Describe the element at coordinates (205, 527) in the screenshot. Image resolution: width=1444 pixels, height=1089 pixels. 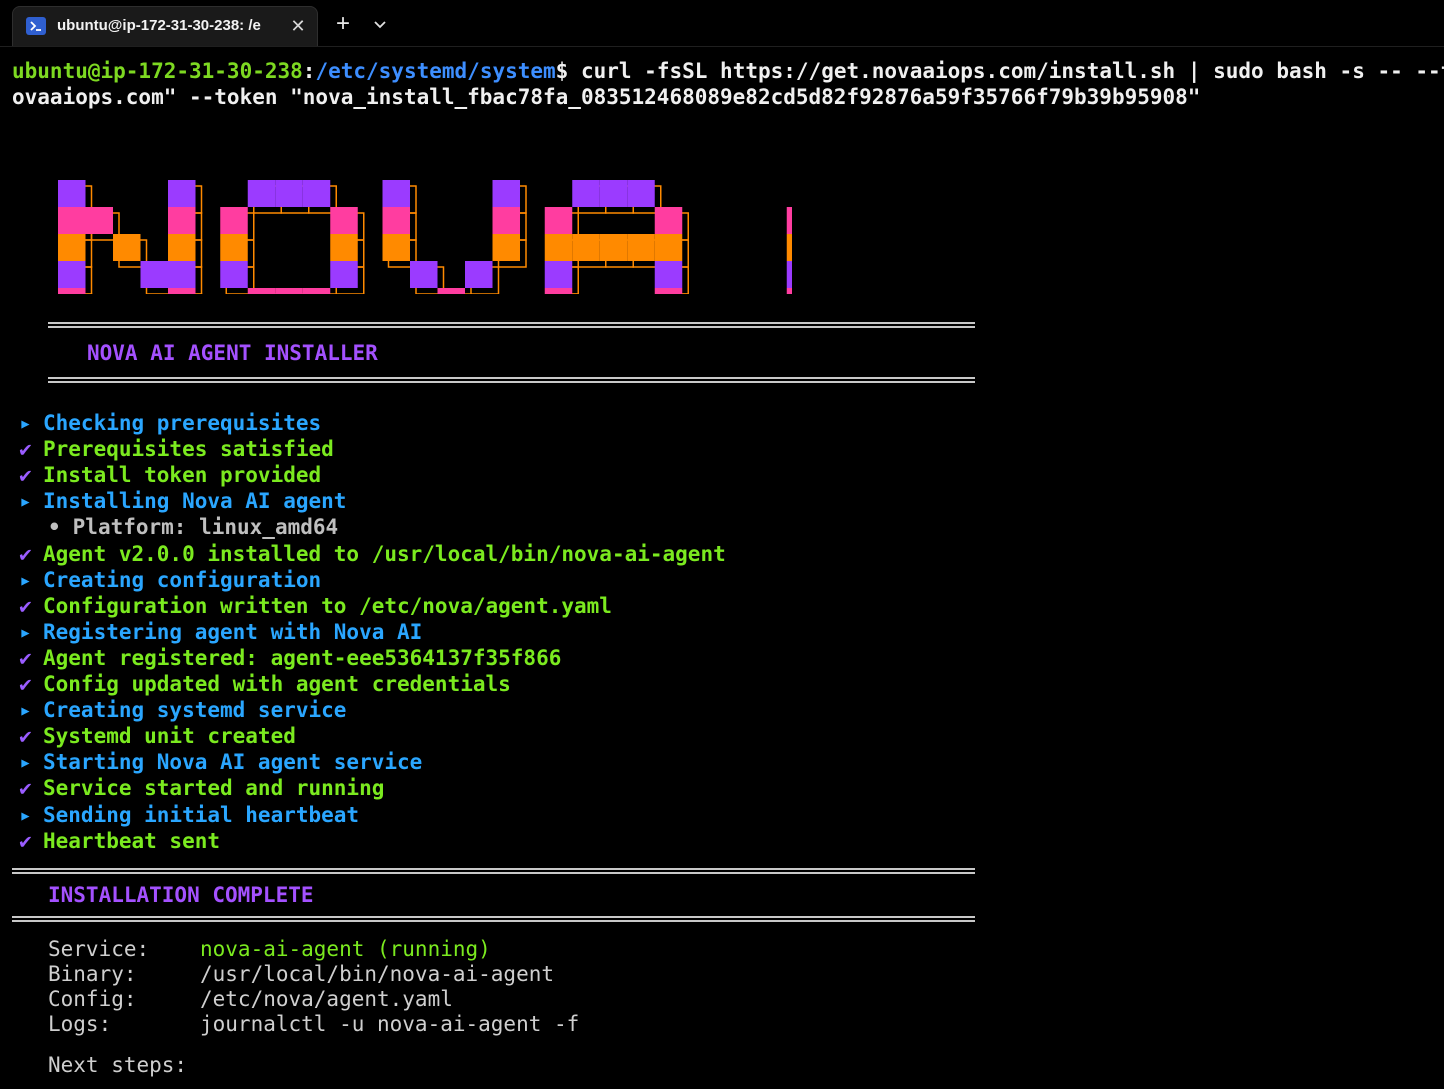
I see `step-text: Platform: linux_amd64` at that location.